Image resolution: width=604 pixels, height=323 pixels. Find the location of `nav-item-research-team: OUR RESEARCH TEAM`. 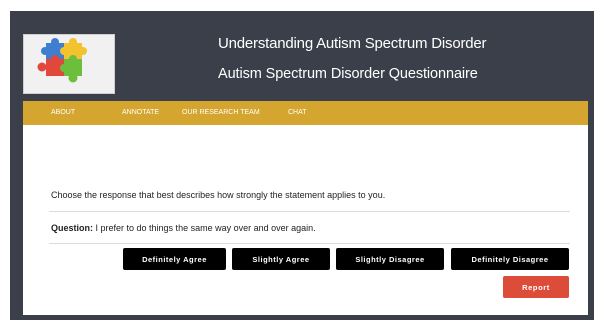

nav-item-research-team: OUR RESEARCH TEAM is located at coordinates (221, 113).